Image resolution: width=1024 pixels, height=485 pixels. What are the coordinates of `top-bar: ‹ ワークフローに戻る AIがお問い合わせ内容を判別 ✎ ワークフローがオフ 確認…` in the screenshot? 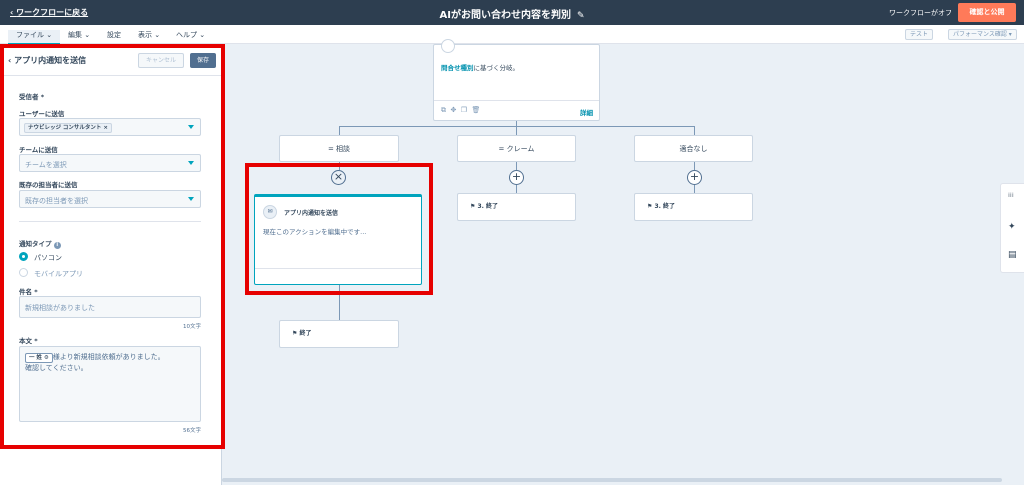 It's located at (512, 12).